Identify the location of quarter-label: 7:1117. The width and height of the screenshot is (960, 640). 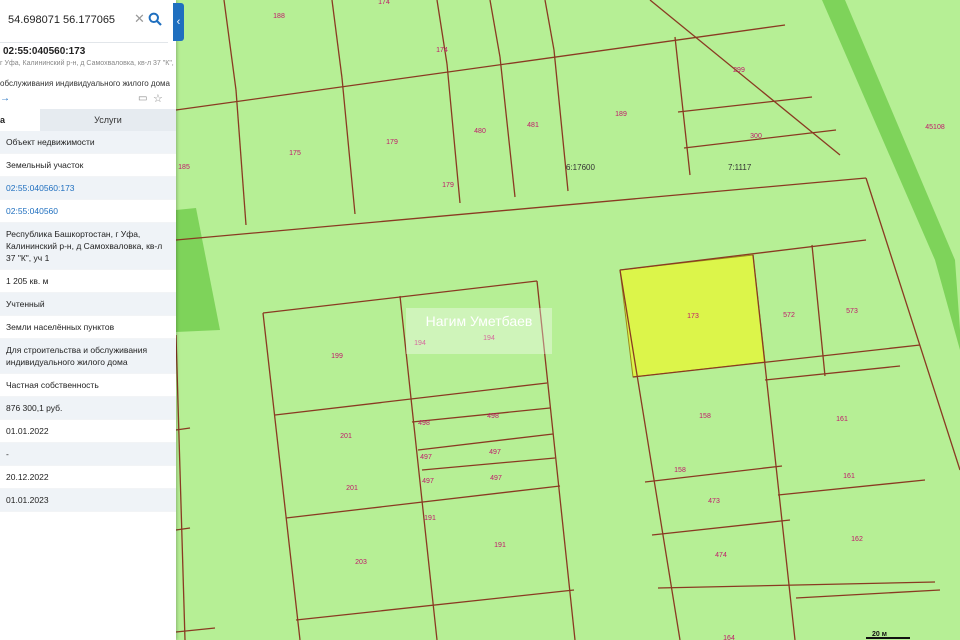
(740, 167).